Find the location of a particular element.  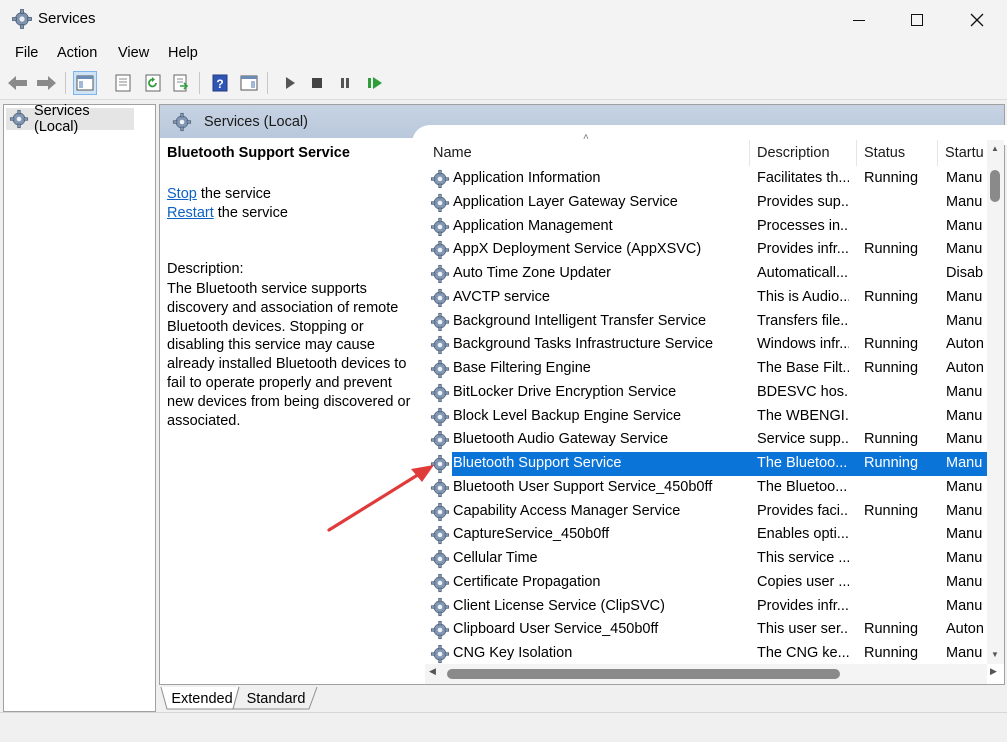

cell-name: Cellular Time is located at coordinates (495, 558).